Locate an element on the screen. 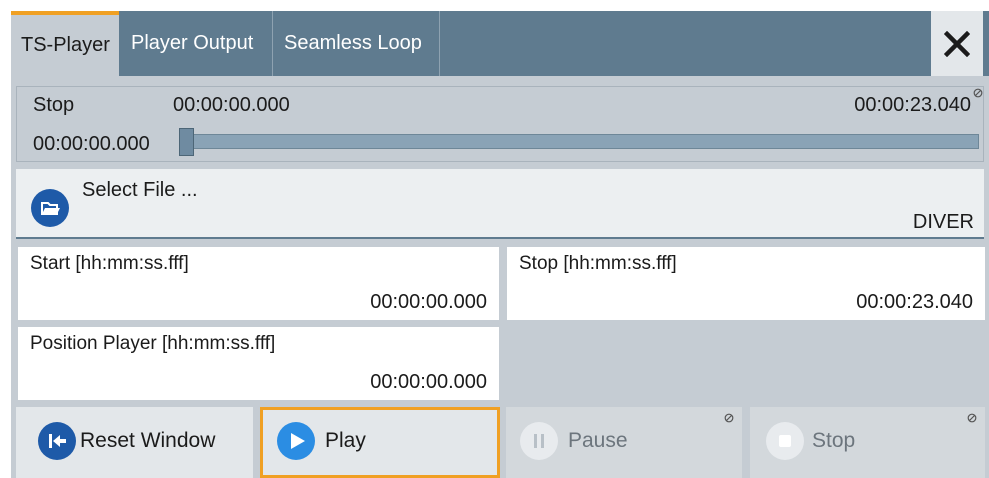 The image size is (989, 478). reset-window-button: Reset Window is located at coordinates (134, 442).